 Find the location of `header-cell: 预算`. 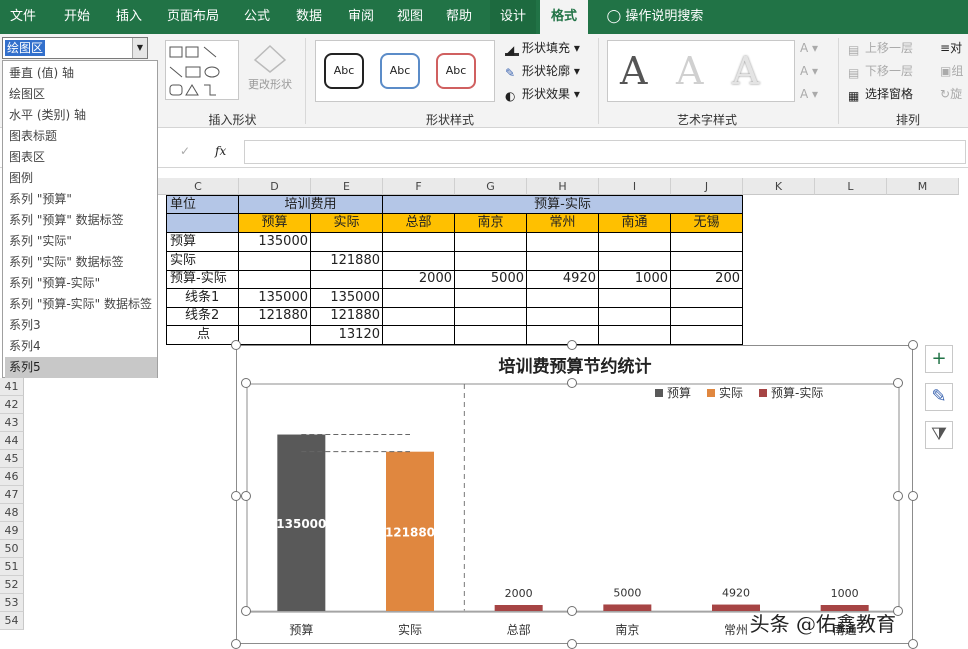

header-cell: 预算 is located at coordinates (275, 223).